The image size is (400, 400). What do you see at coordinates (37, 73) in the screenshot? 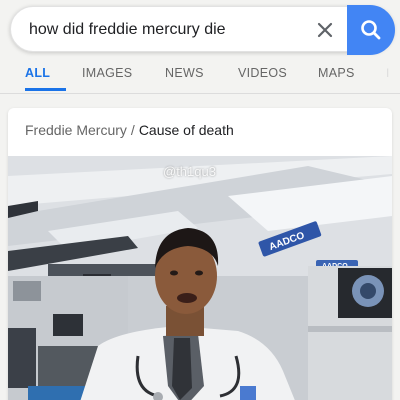
I see `tab-all: ALL` at bounding box center [37, 73].